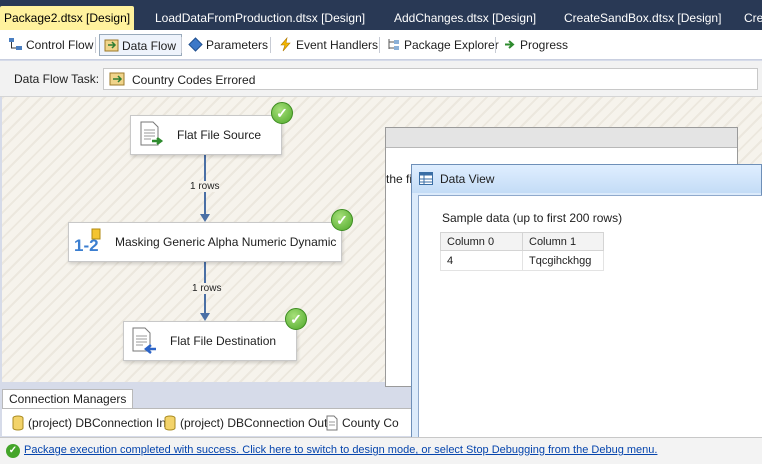  Describe the element at coordinates (194, 80) in the screenshot. I see `data-flow-task-value: Country Codes Errored` at that location.